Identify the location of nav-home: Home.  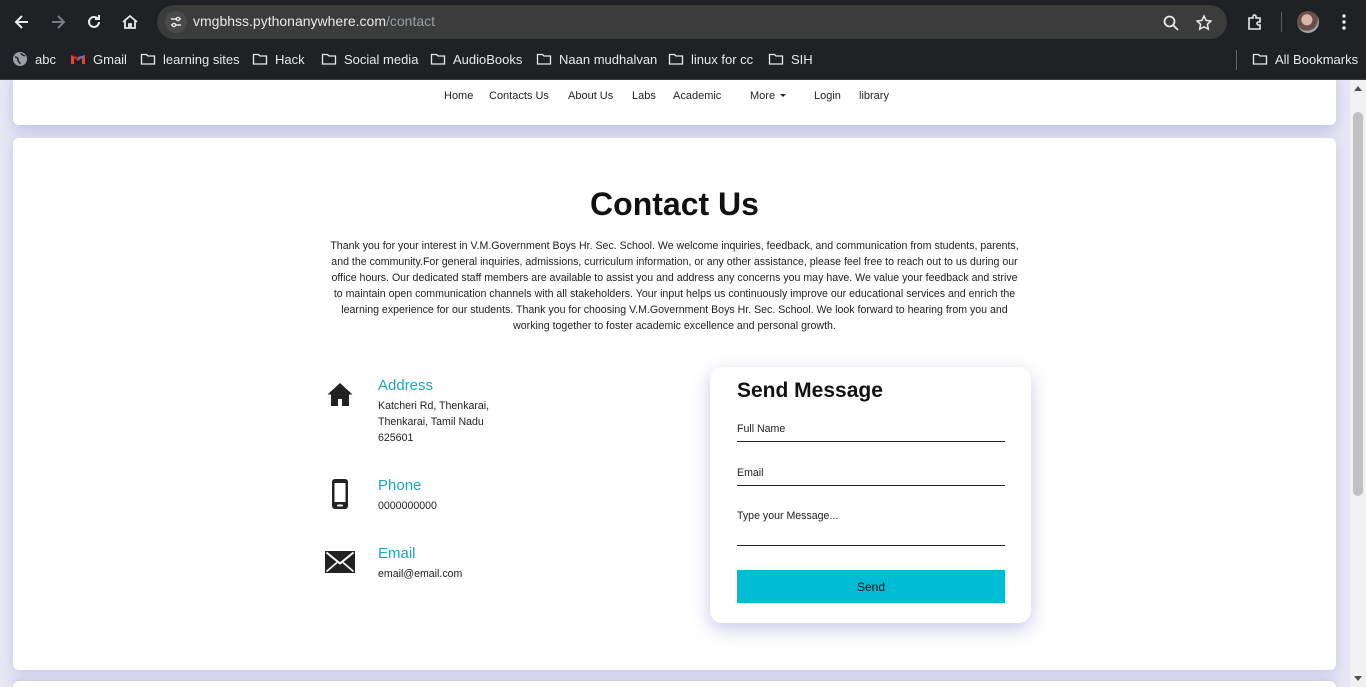
(458, 96).